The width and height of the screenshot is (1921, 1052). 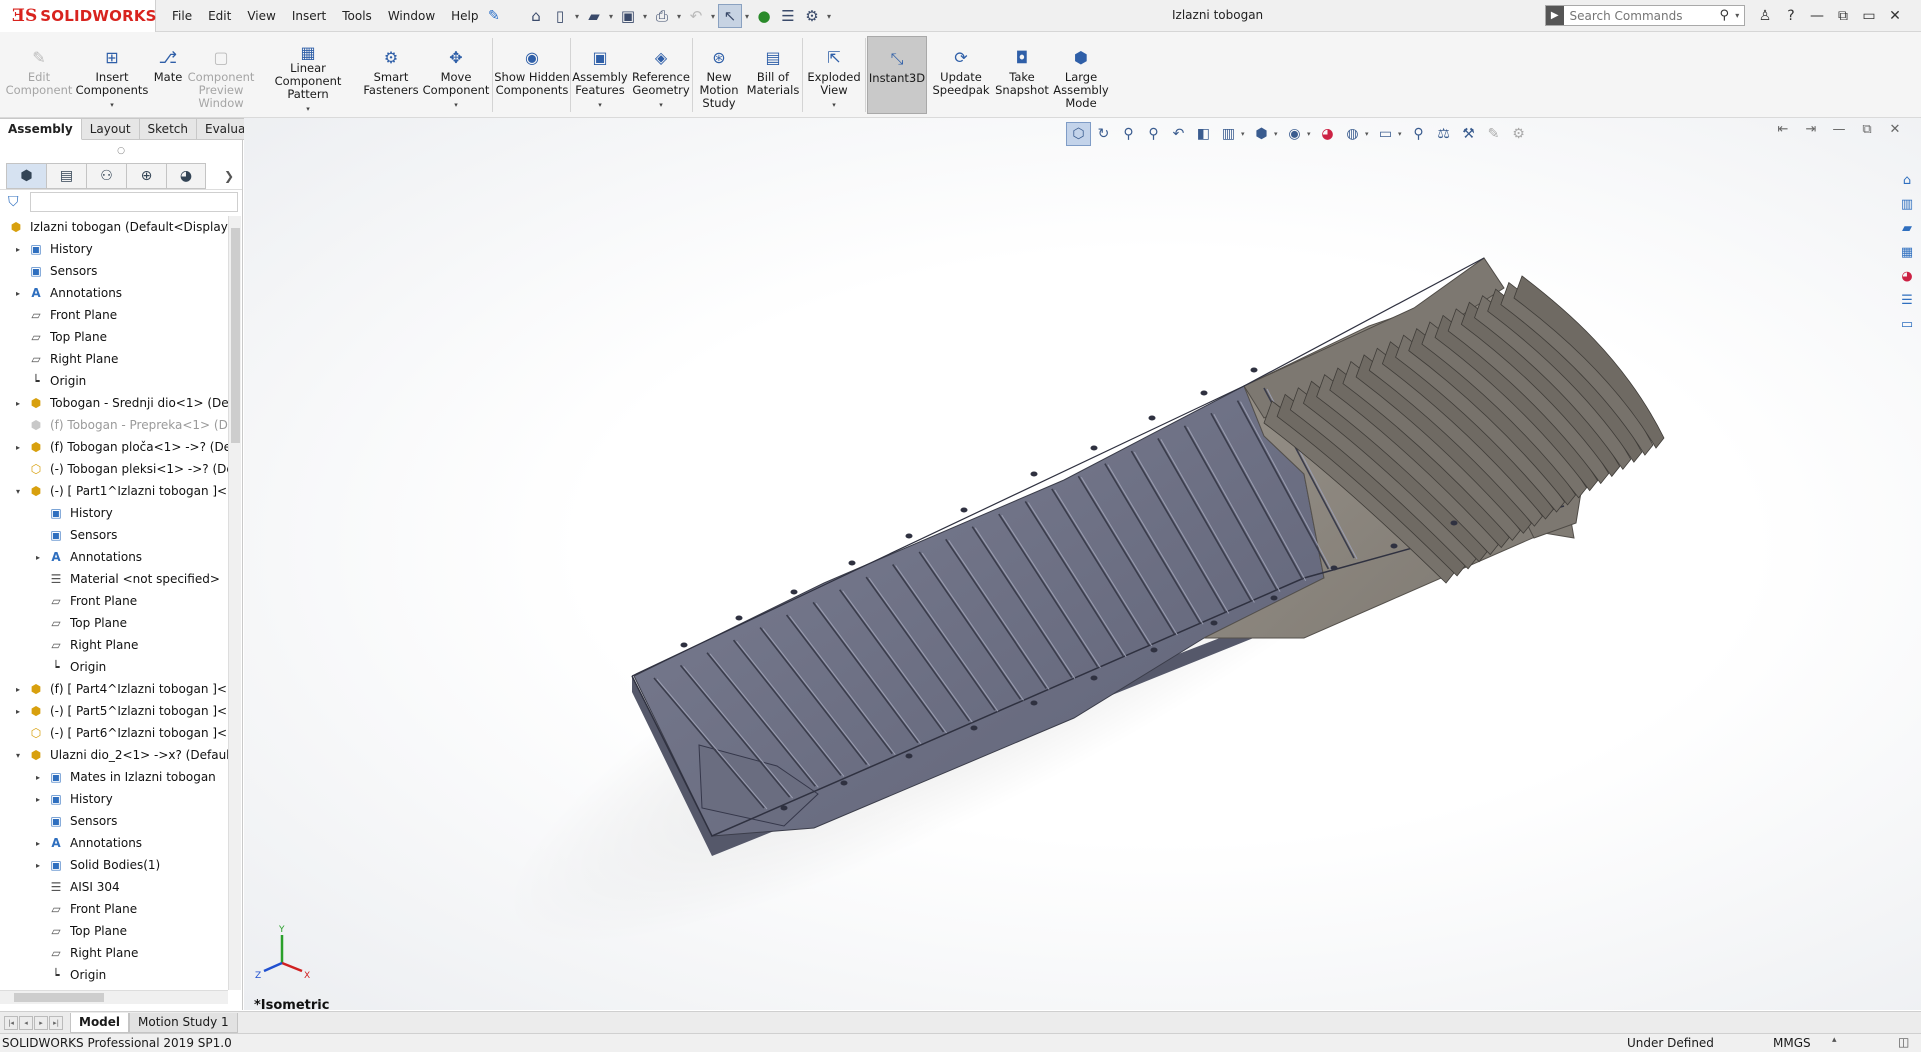 I want to click on scene-dropdown-icon: ▾, so click(x=1369, y=134).